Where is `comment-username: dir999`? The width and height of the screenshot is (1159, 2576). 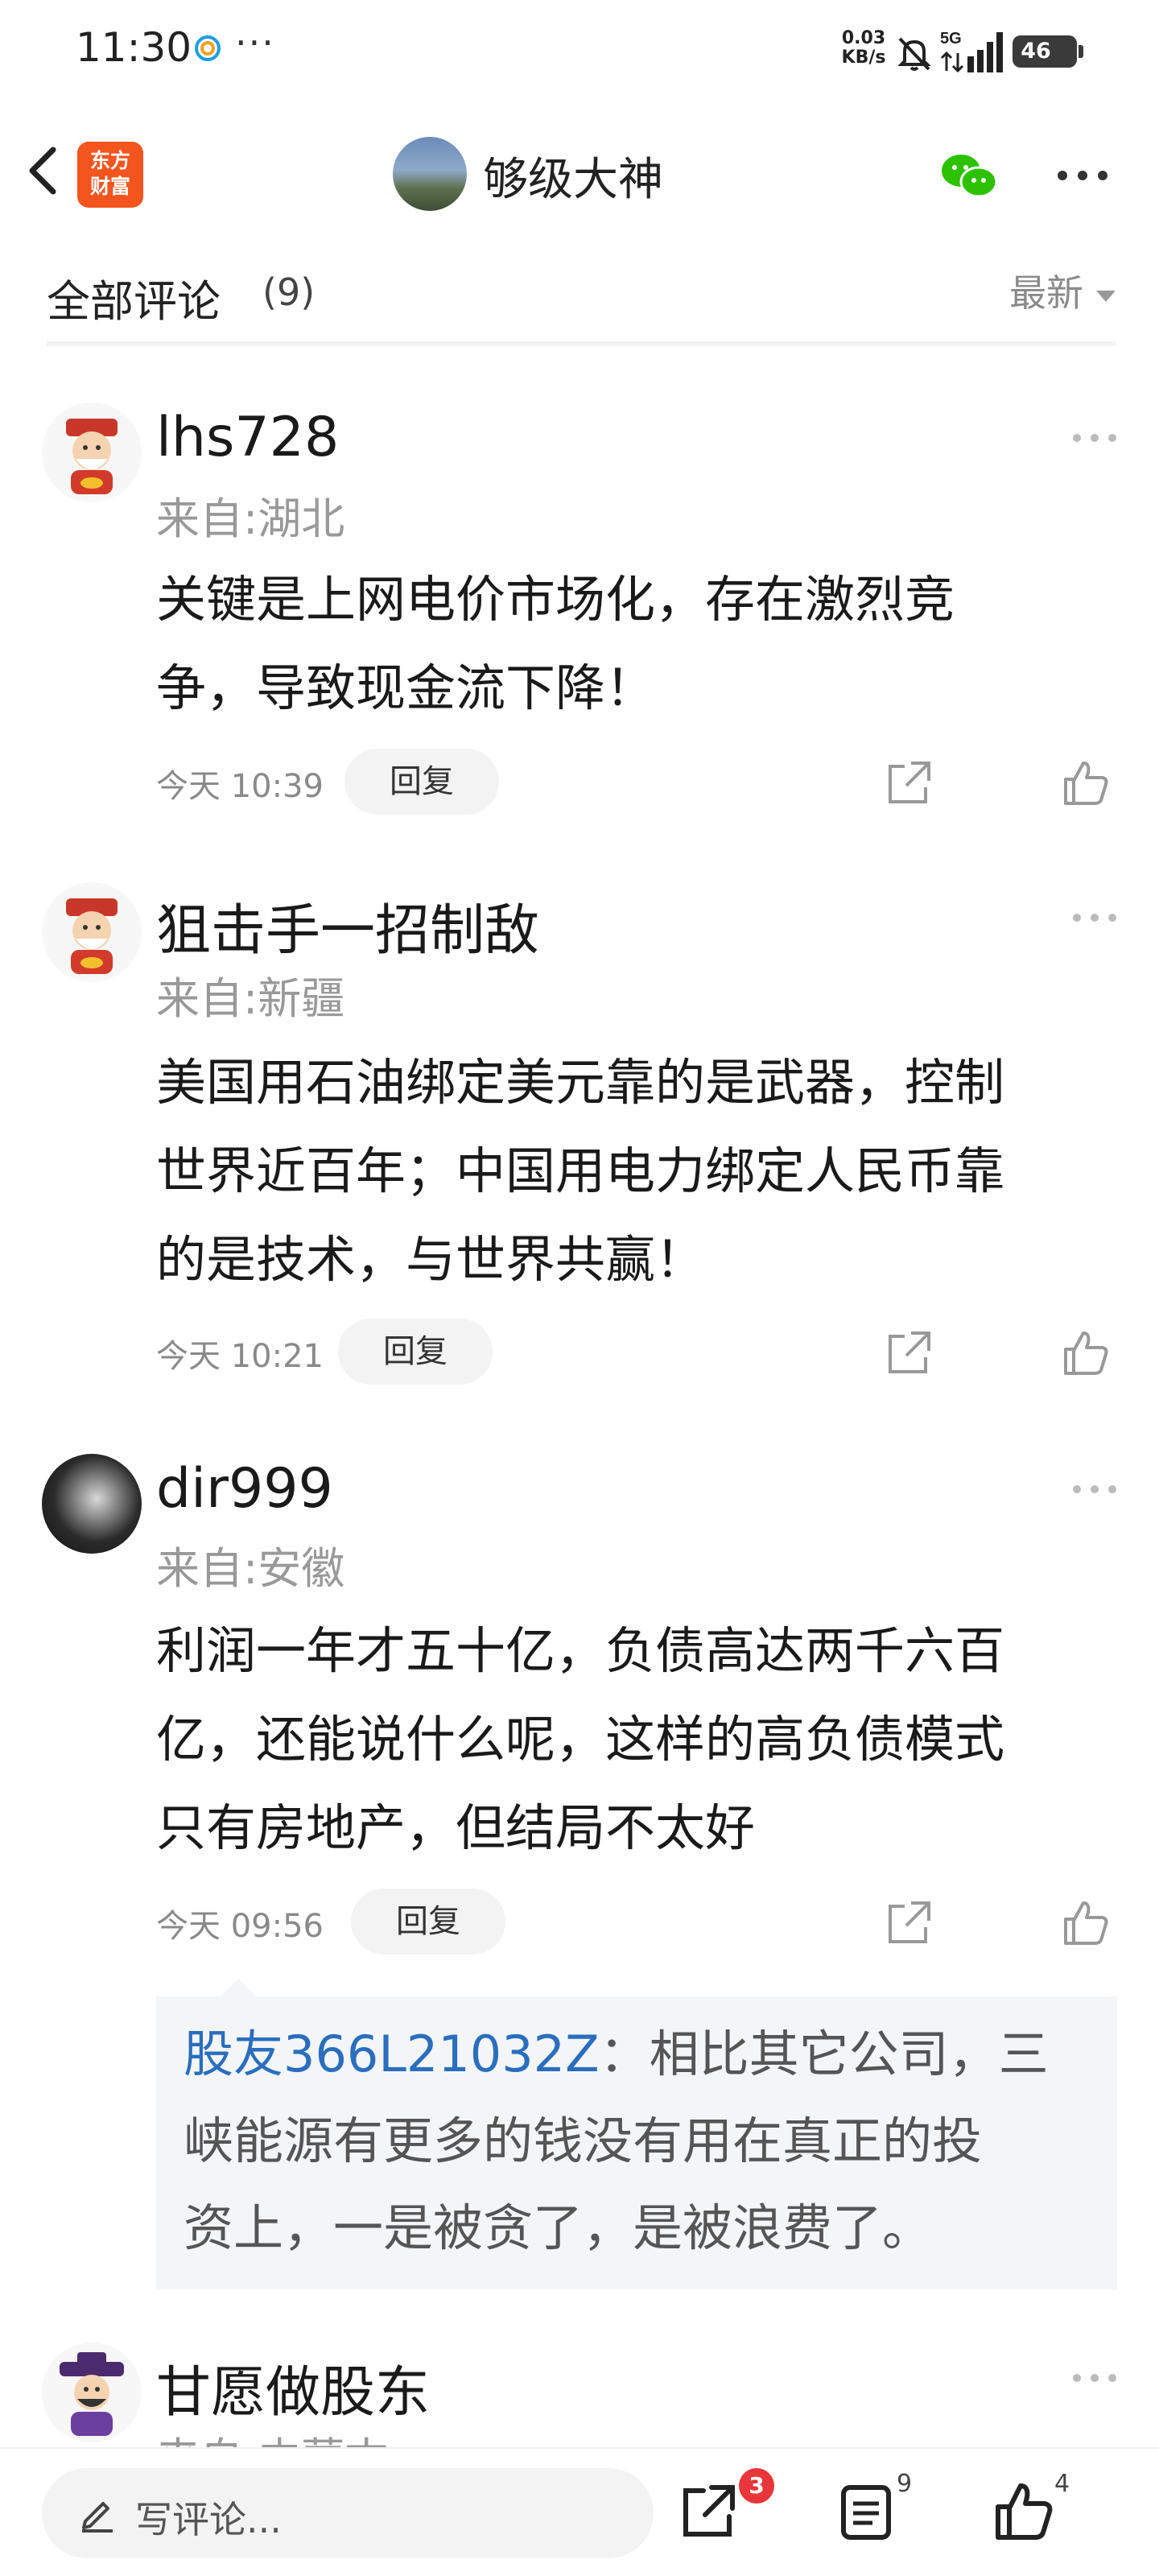 comment-username: dir999 is located at coordinates (244, 1489).